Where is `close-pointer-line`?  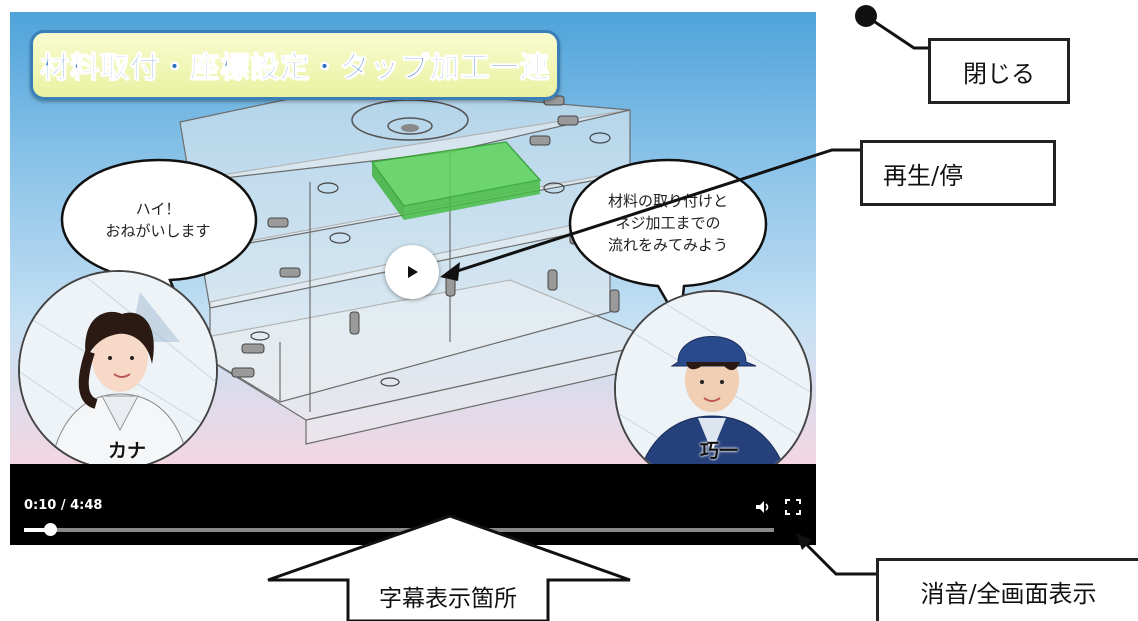 close-pointer-line is located at coordinates (896, 32).